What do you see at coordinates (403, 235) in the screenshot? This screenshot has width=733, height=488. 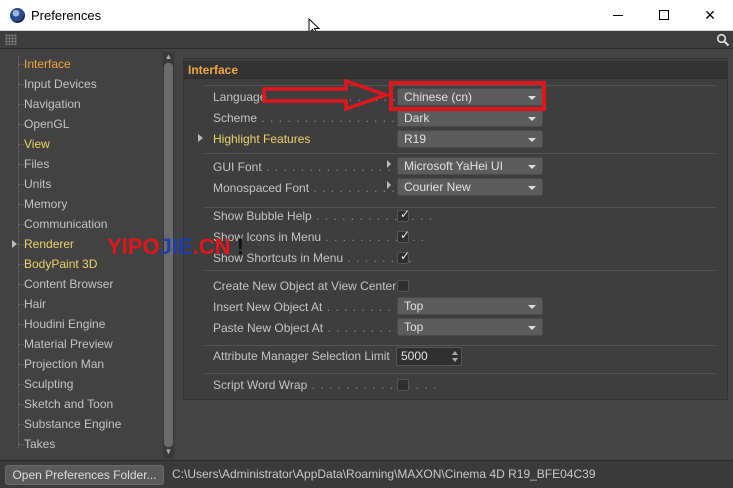 I see `icons-in-menu-checkbox: ✓` at bounding box center [403, 235].